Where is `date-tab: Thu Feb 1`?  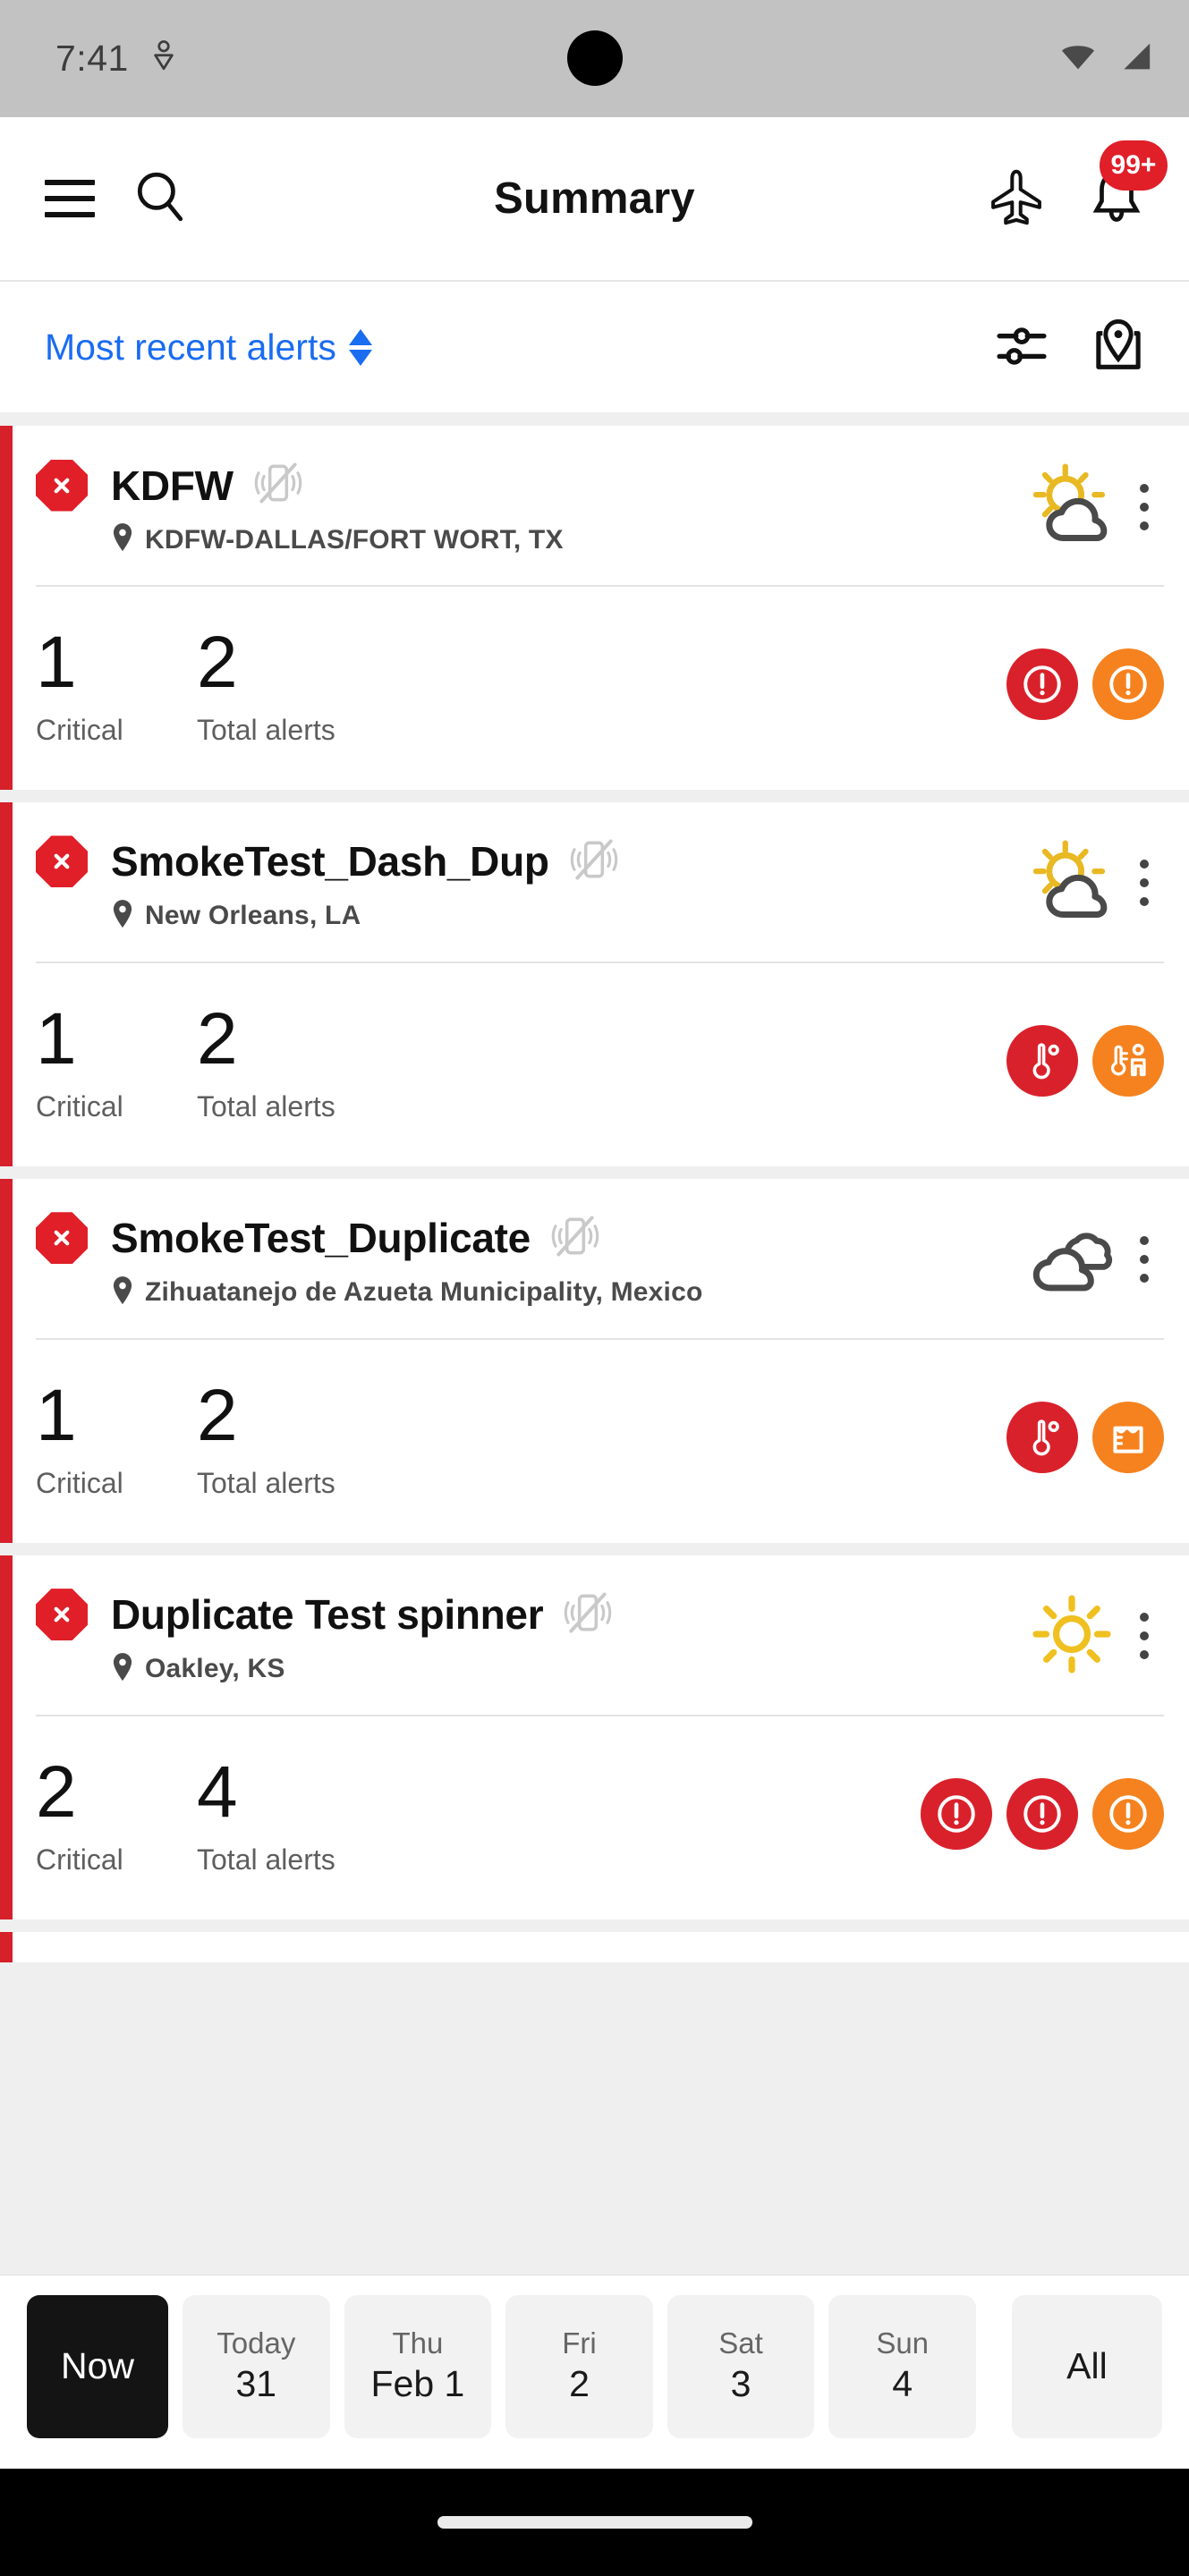 date-tab: Thu Feb 1 is located at coordinates (418, 2366).